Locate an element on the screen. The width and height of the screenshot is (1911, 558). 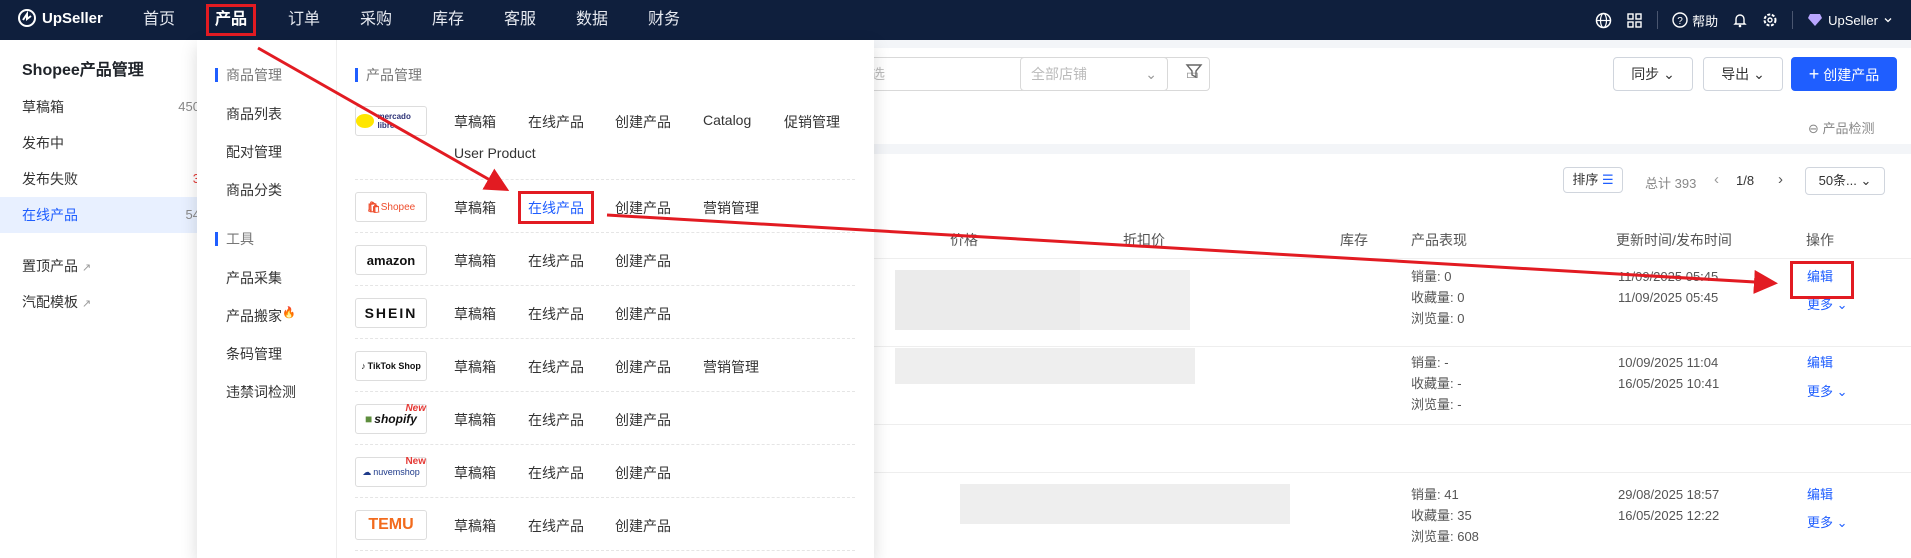
gear-icon is located at coordinates (1770, 20).